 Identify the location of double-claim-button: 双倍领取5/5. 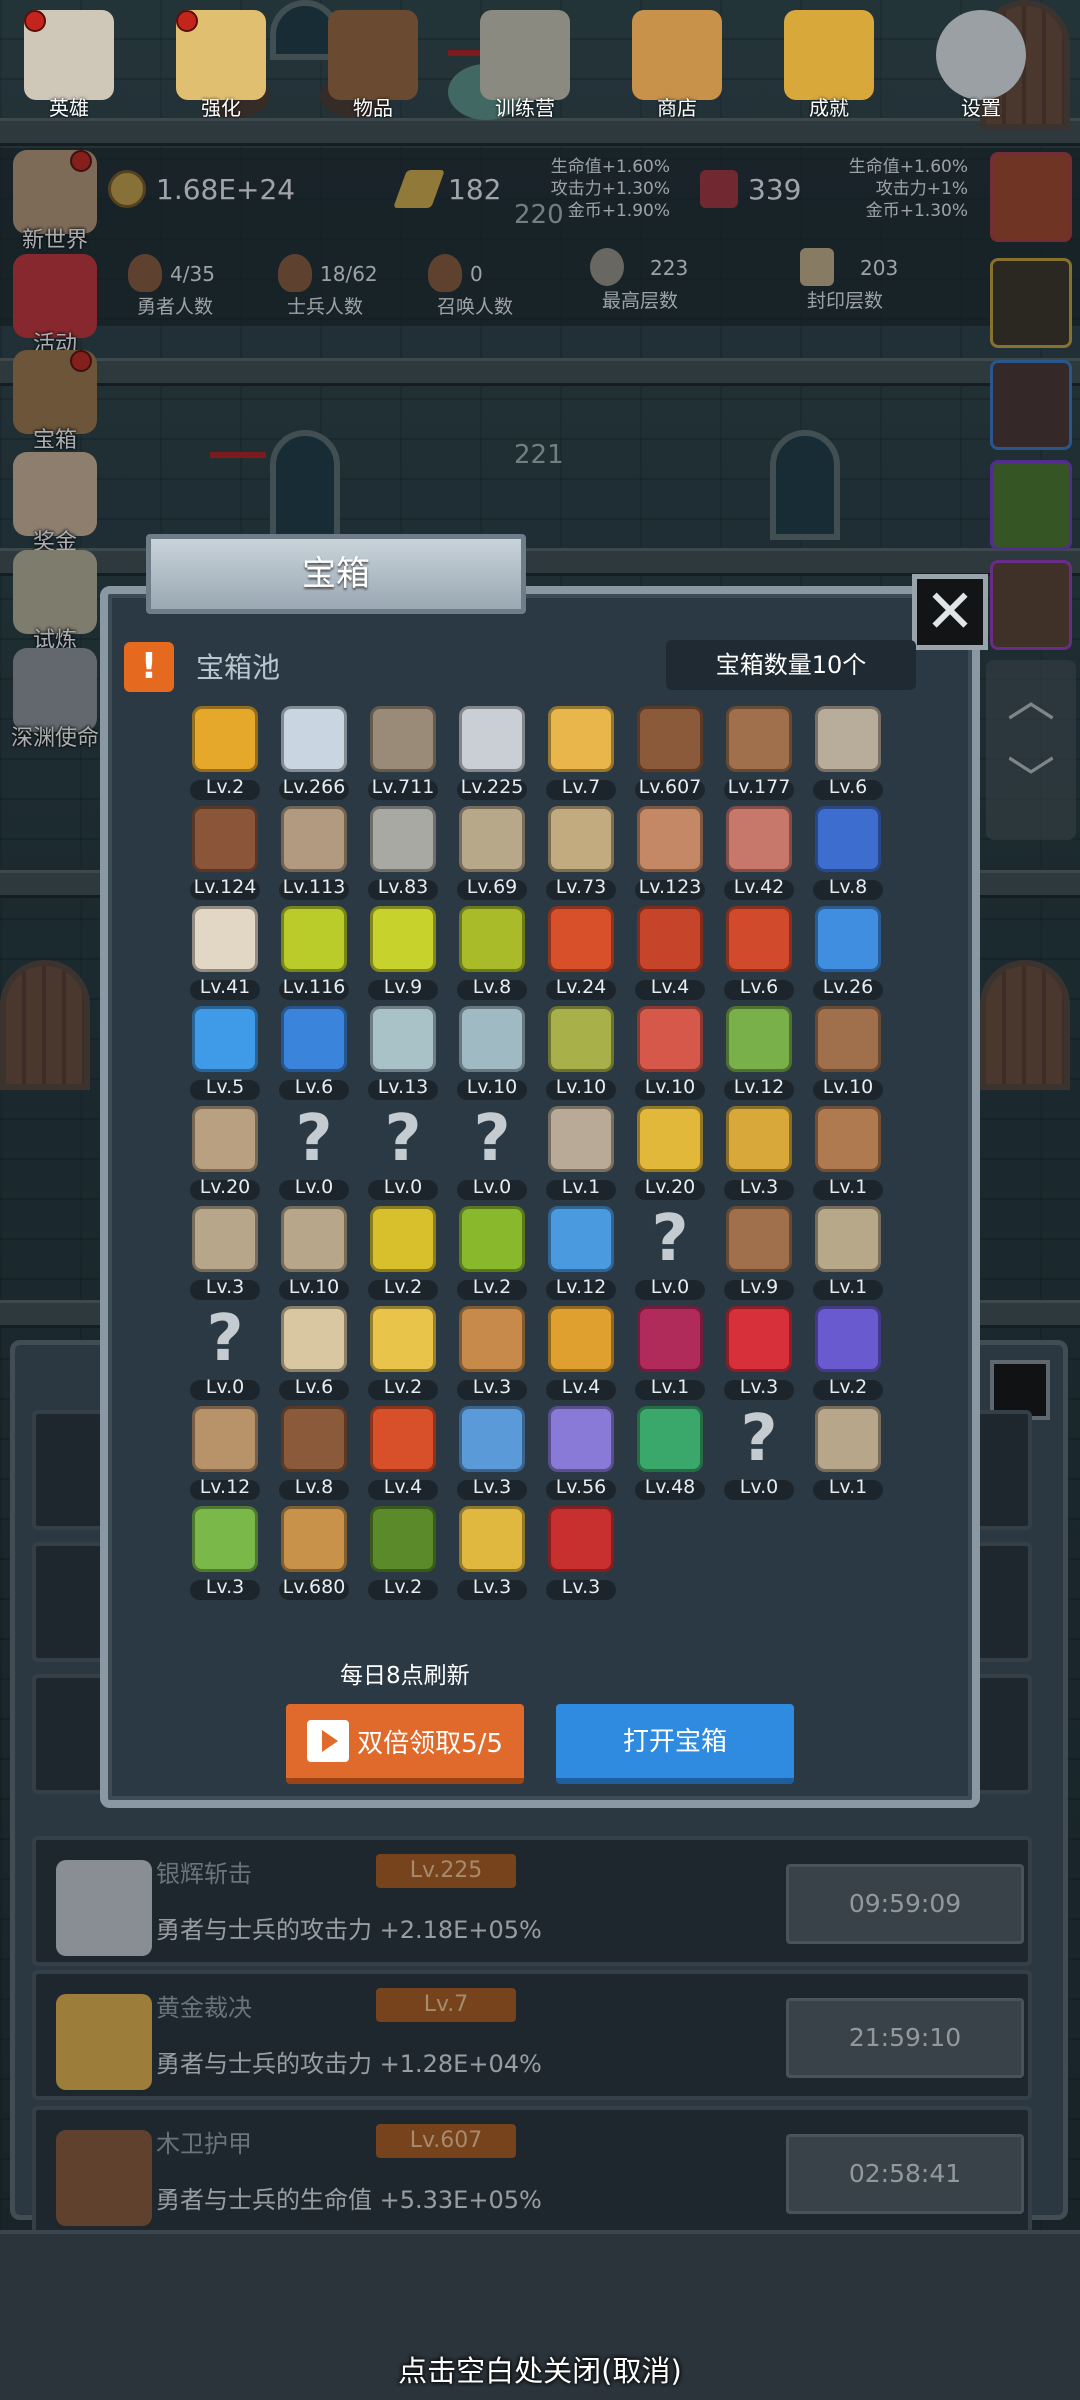
(405, 1744).